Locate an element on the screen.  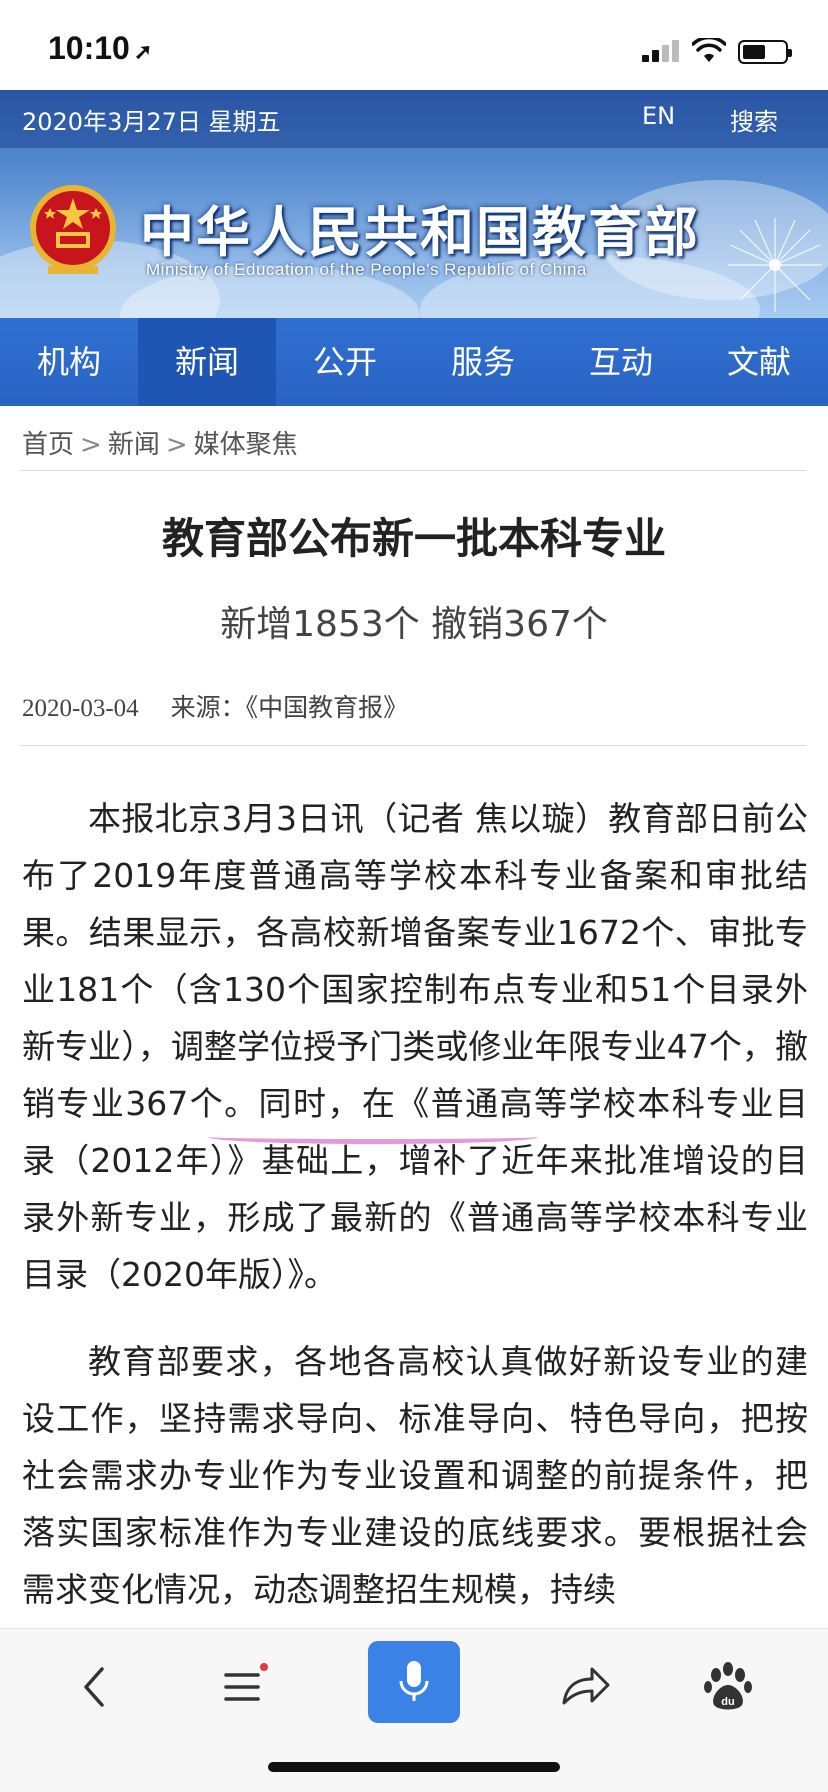
breadcrumb-divider is located at coordinates (413, 470).